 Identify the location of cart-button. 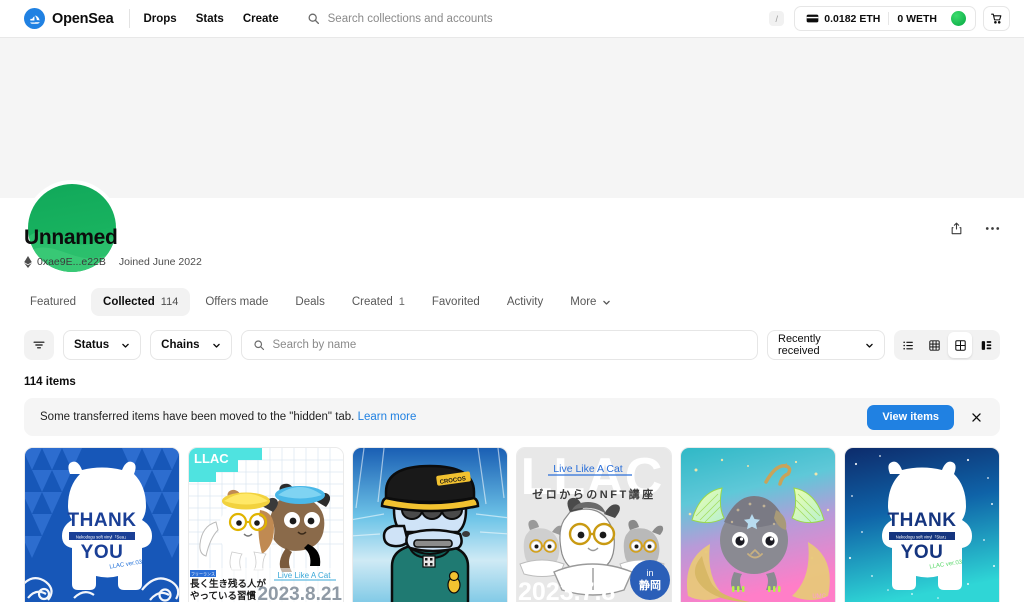
(996, 18).